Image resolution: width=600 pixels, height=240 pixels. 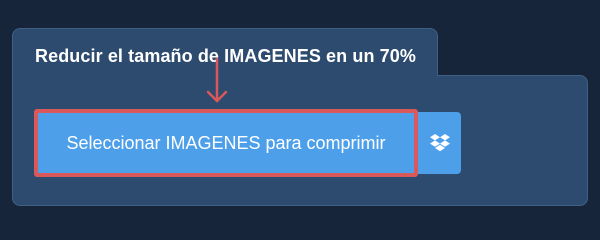 I want to click on dropbox-button, so click(x=439, y=143).